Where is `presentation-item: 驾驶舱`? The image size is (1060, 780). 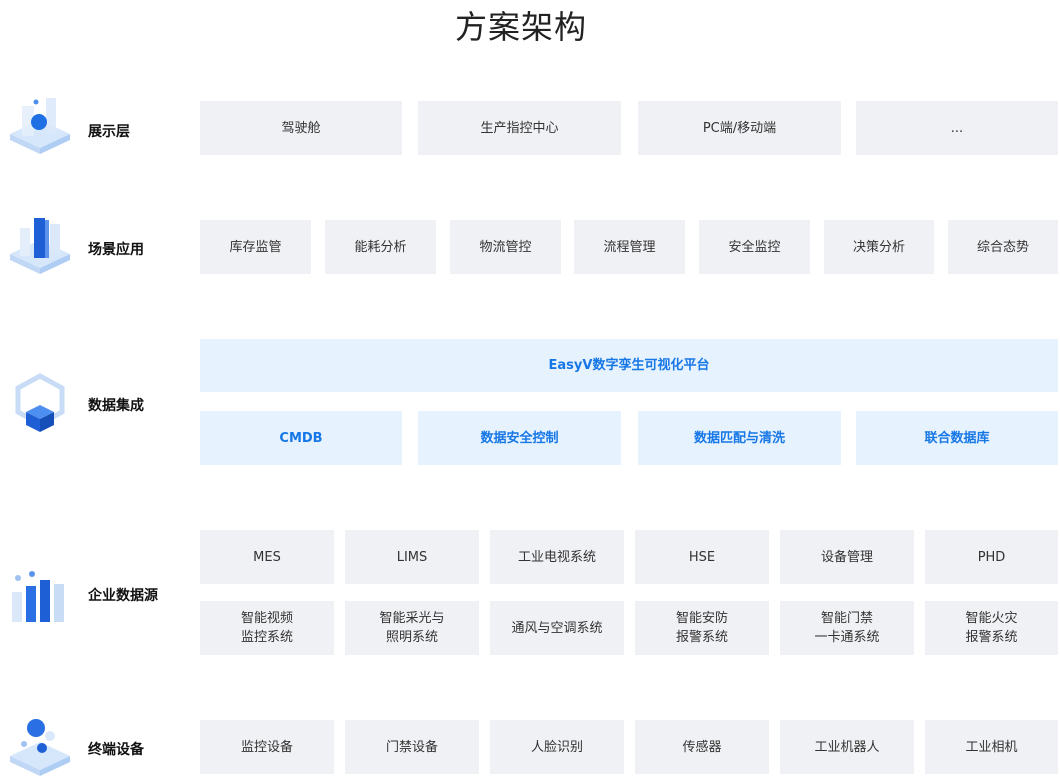
presentation-item: 驾驶舱 is located at coordinates (301, 128).